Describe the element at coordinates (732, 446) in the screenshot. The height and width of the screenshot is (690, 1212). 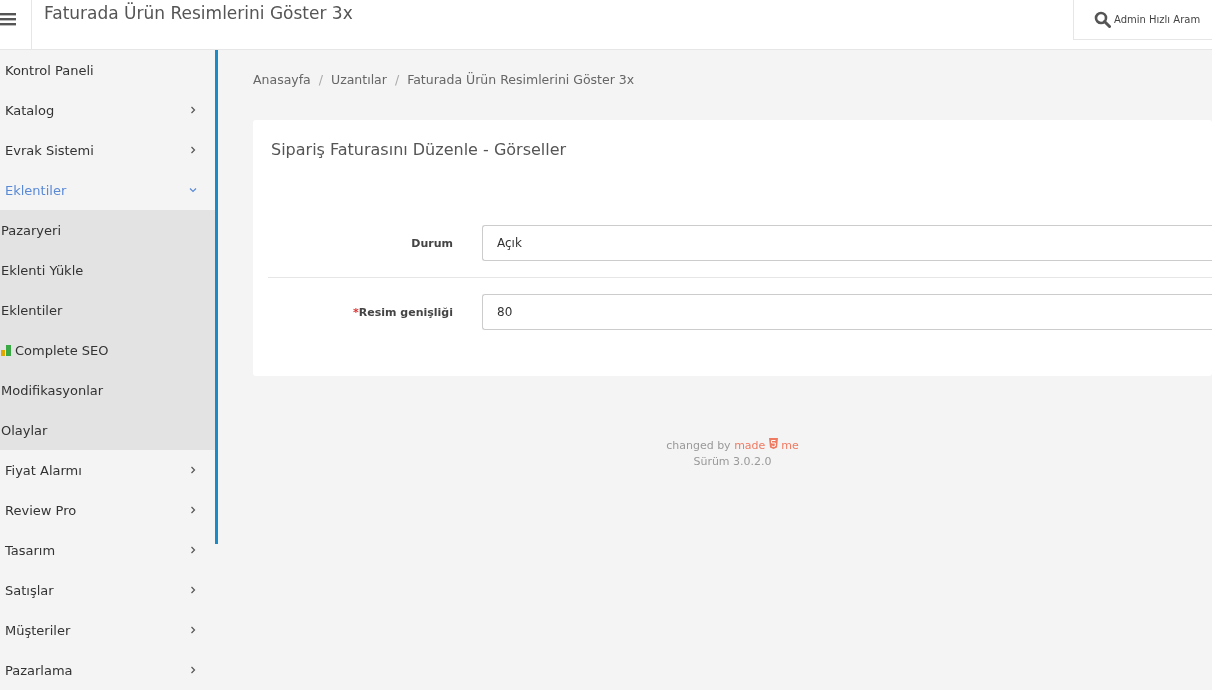
I see `credit-text: changed by made me` at that location.